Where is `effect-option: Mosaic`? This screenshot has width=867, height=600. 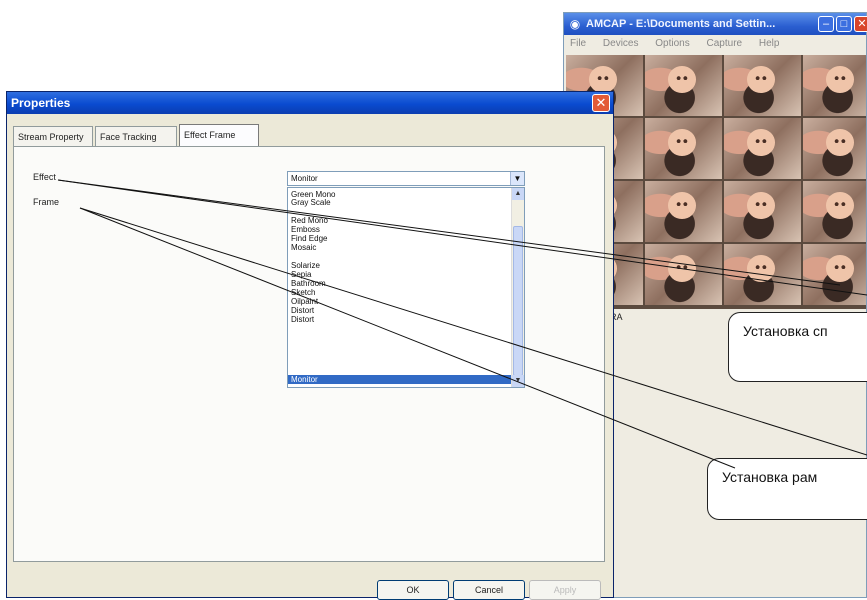 effect-option: Mosaic is located at coordinates (303, 247).